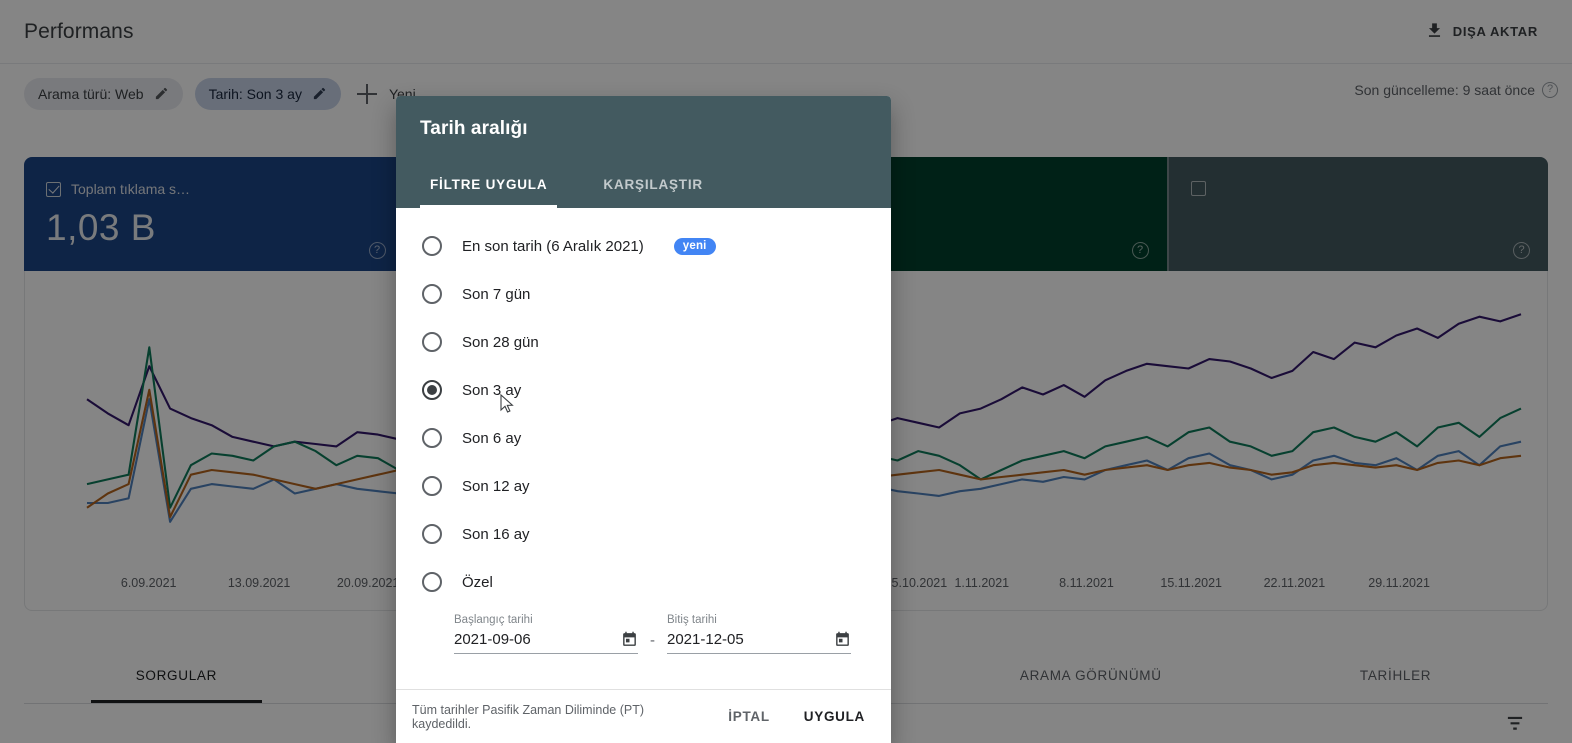 Image resolution: width=1572 pixels, height=743 pixels. I want to click on date-option-label: Son 28 gün, so click(500, 342).